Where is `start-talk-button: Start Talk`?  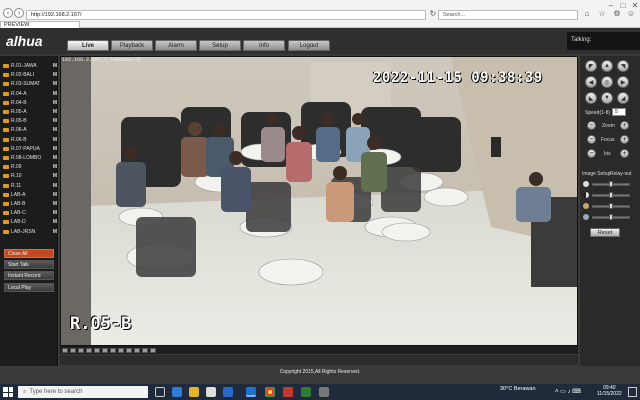 start-talk-button: Start Talk is located at coordinates (29, 264).